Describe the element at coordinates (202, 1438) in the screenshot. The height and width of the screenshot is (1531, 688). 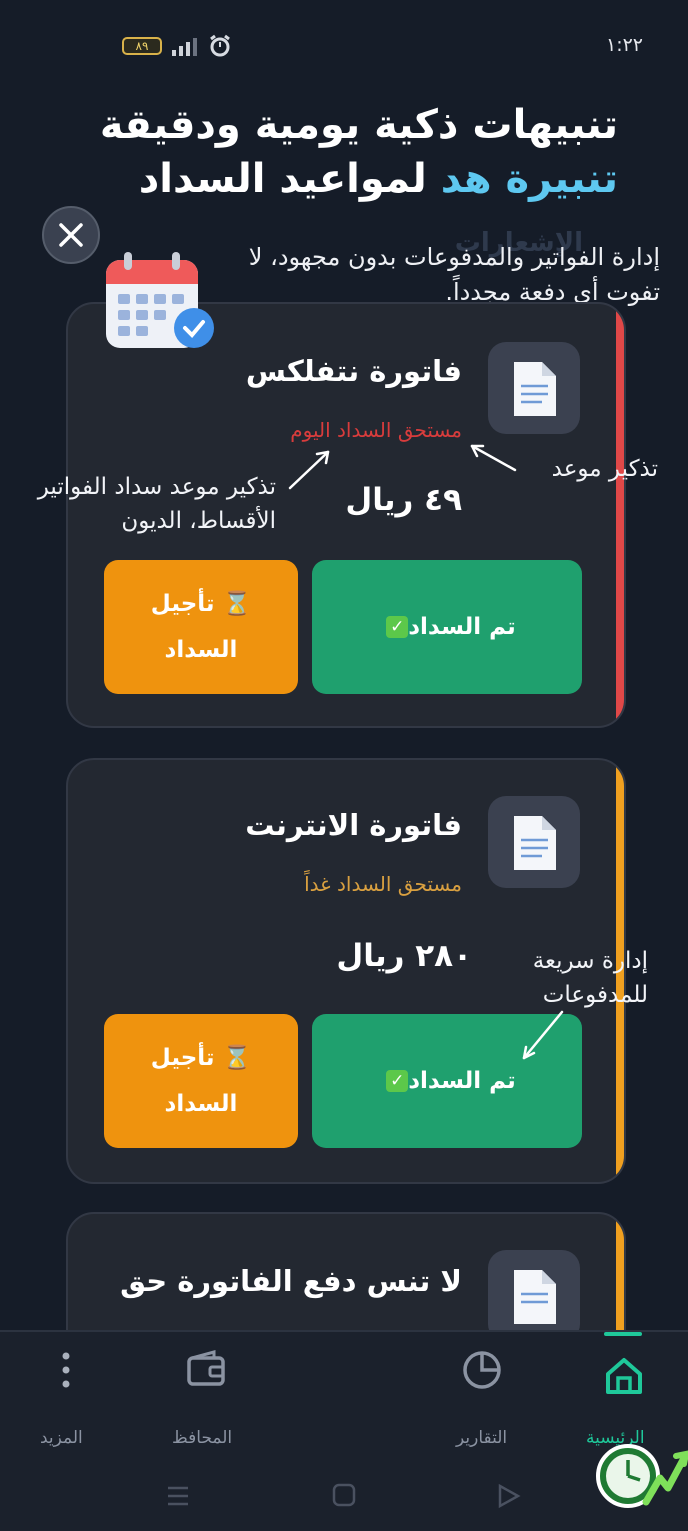
I see `nav-label-wallets: المحافظ` at that location.